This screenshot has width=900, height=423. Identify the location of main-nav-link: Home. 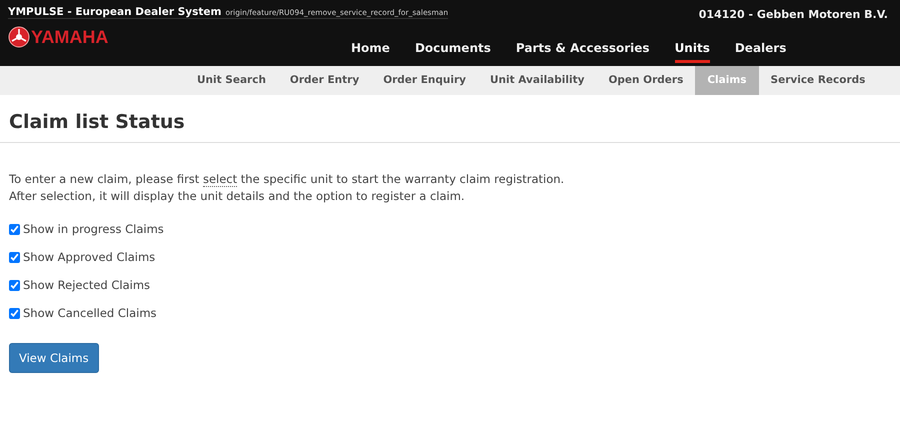
(370, 52).